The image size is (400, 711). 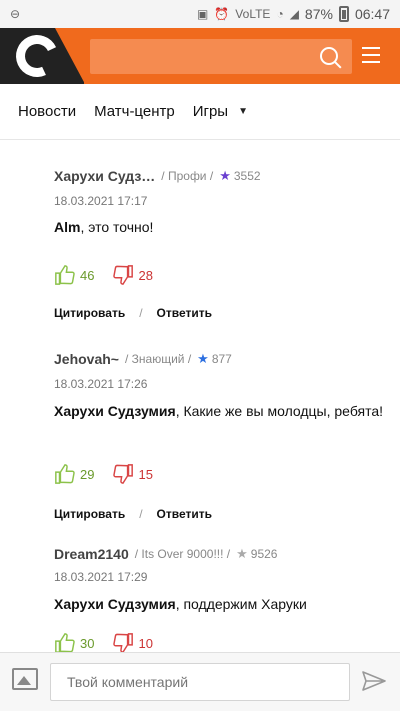 I want to click on battery-icon, so click(x=343, y=14).